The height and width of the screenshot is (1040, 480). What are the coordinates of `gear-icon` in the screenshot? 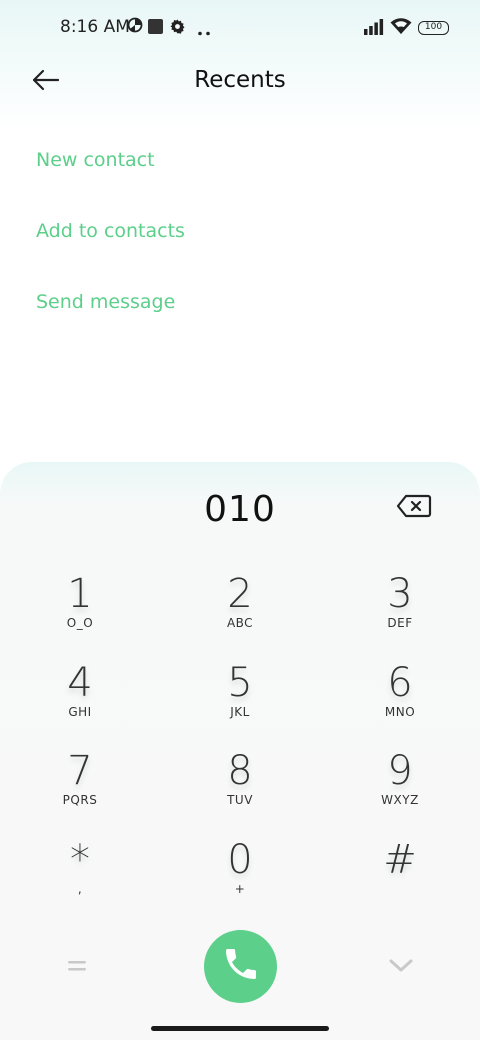 It's located at (177, 29).